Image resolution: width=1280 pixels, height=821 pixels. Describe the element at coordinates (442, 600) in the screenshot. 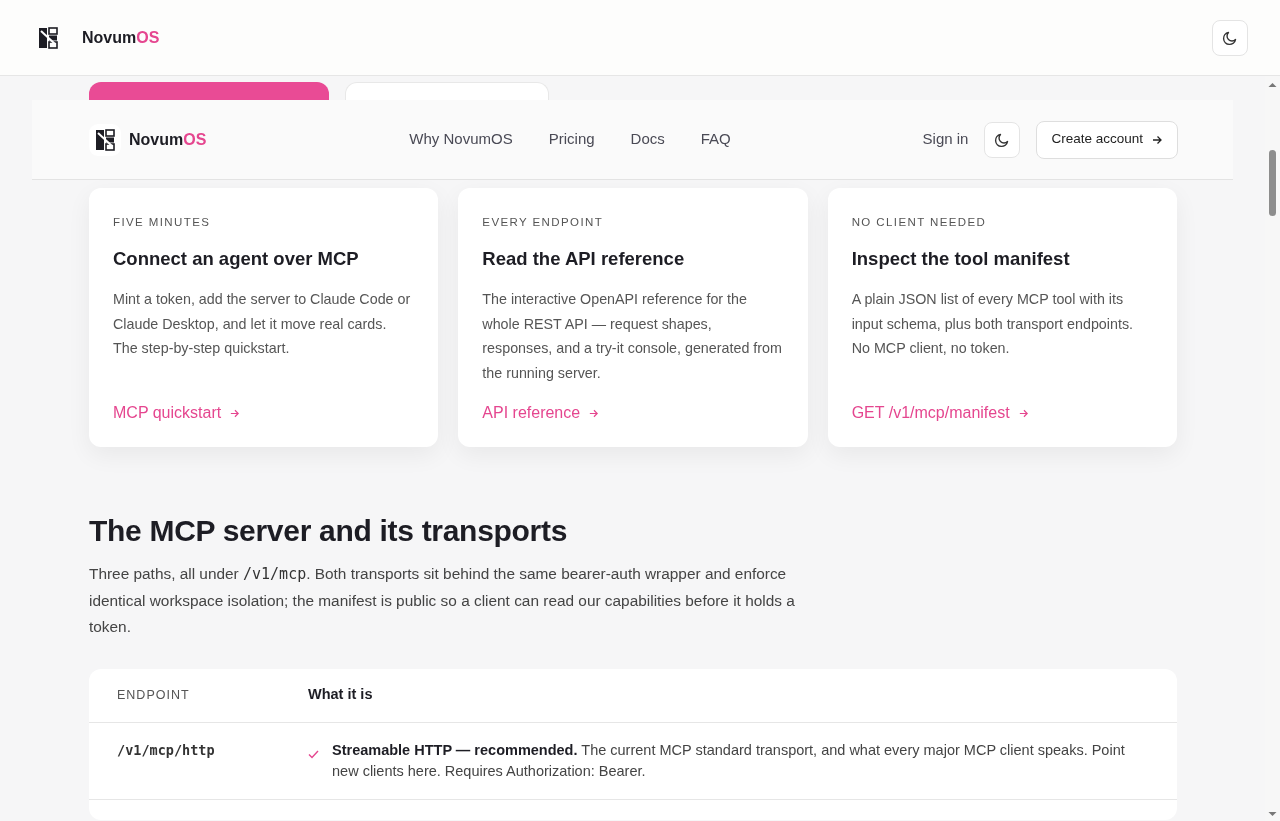

I see `section-intro: Three paths, all under /v1/mcp. Both transports sit behind the same bearer-auth wrapper and enforce identical workspace isolation; the manifest is public so a client can read our capabilities before it holds a token.` at that location.